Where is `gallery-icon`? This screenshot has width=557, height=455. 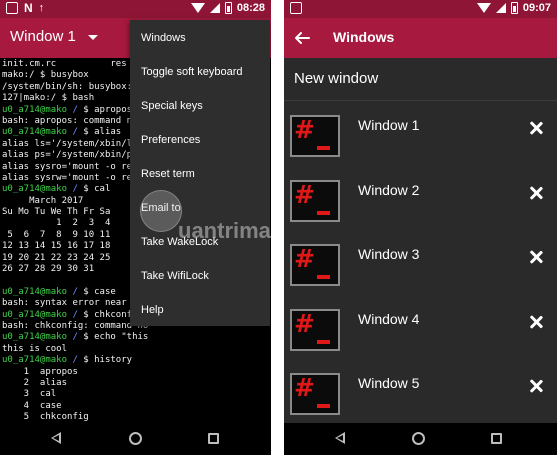
gallery-icon is located at coordinates (12, 8).